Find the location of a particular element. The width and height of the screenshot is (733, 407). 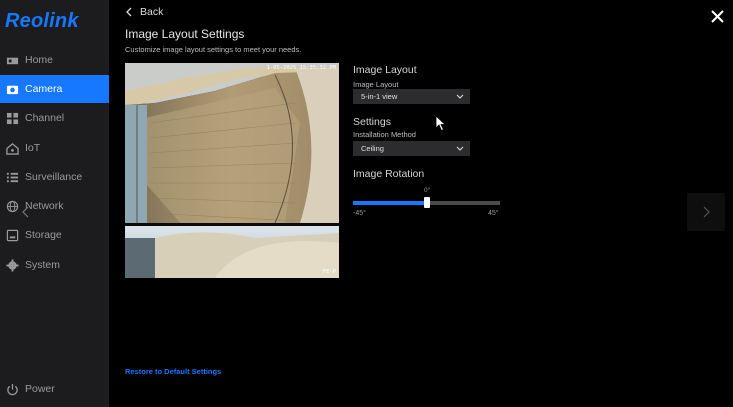

sidebar-item-label: Surveillance is located at coordinates (54, 177).